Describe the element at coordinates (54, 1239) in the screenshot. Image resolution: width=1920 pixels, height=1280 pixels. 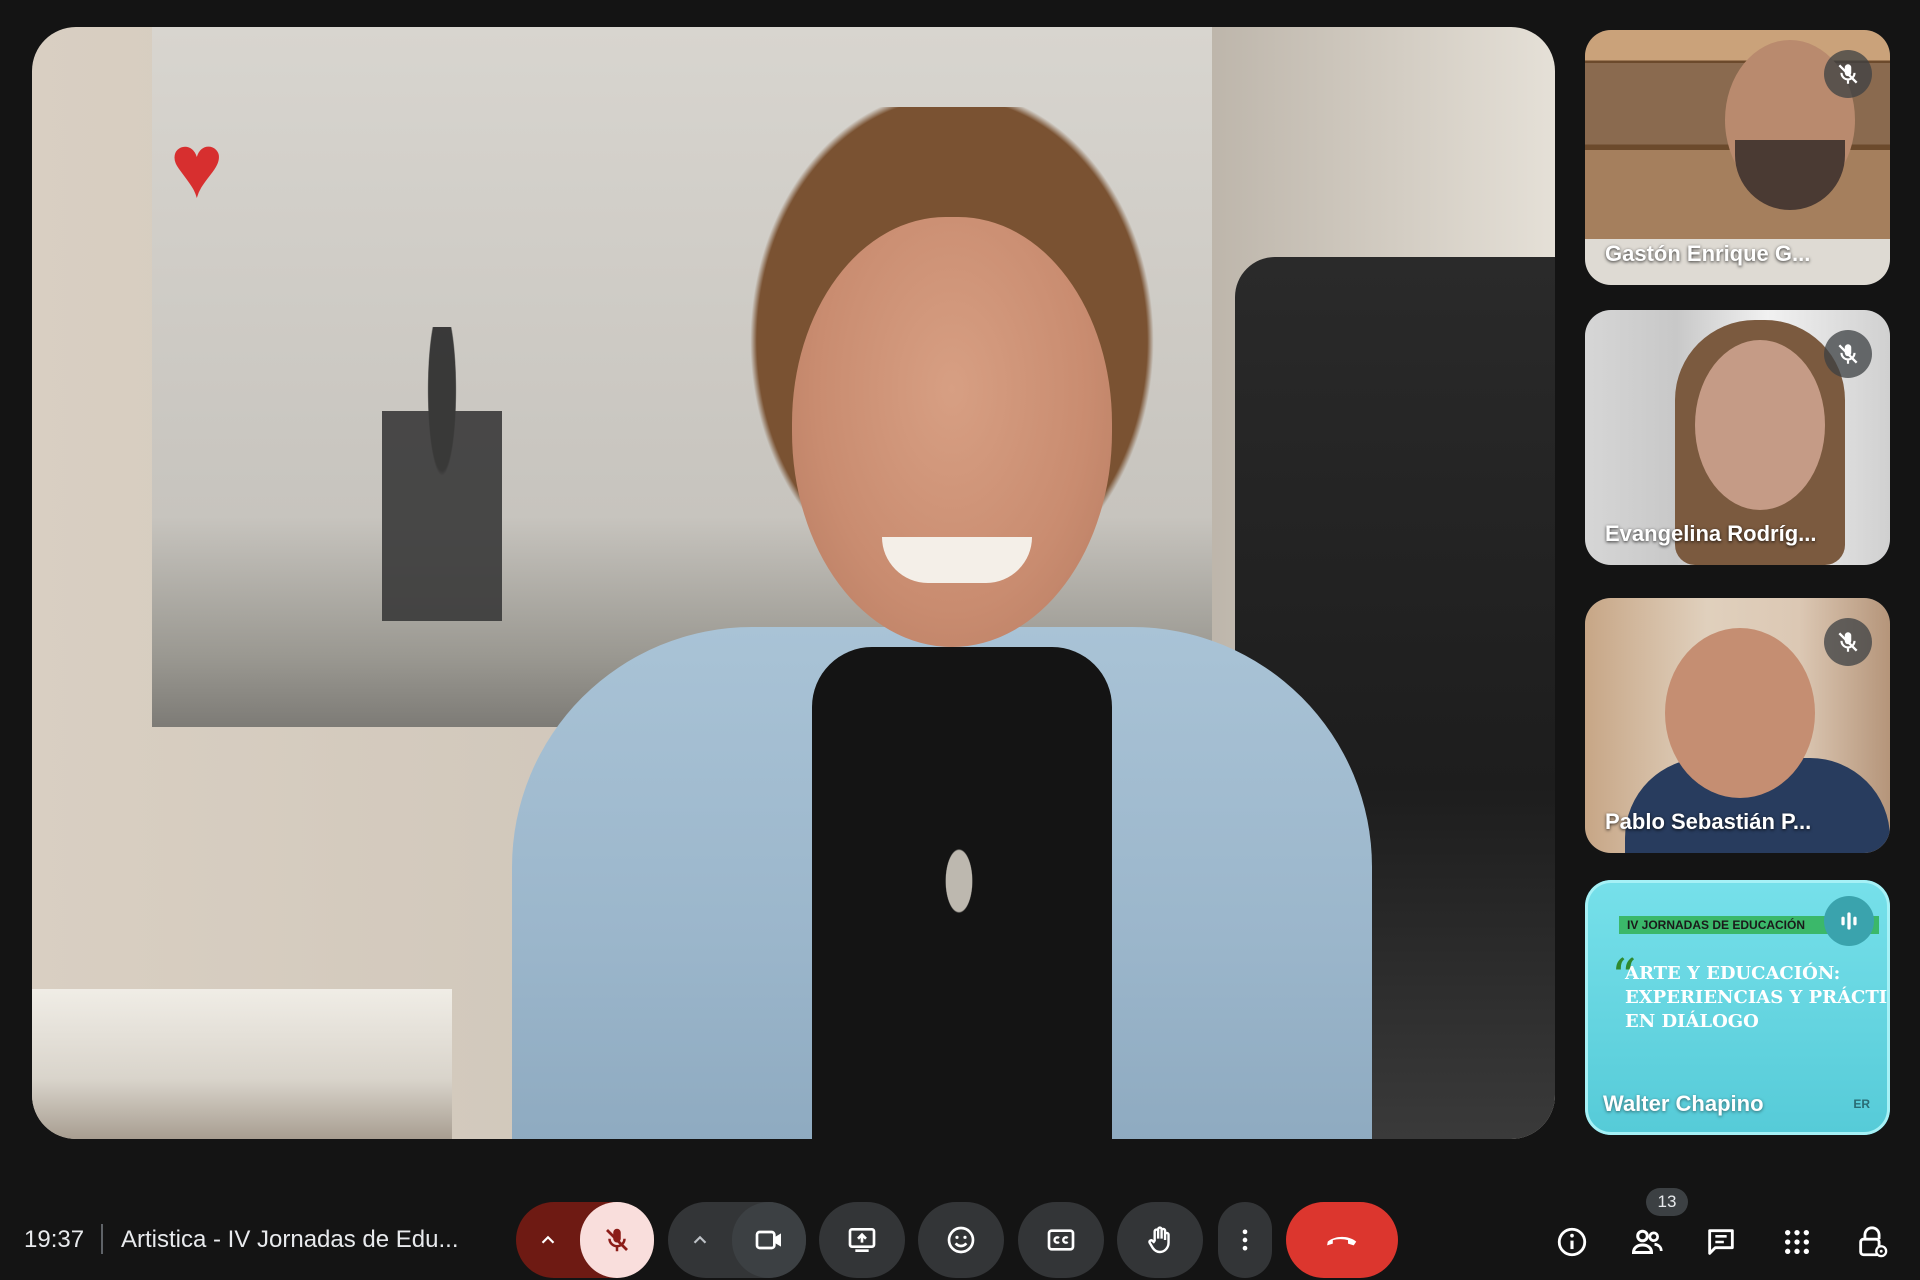
I see `meeting-clock: 19:37` at that location.